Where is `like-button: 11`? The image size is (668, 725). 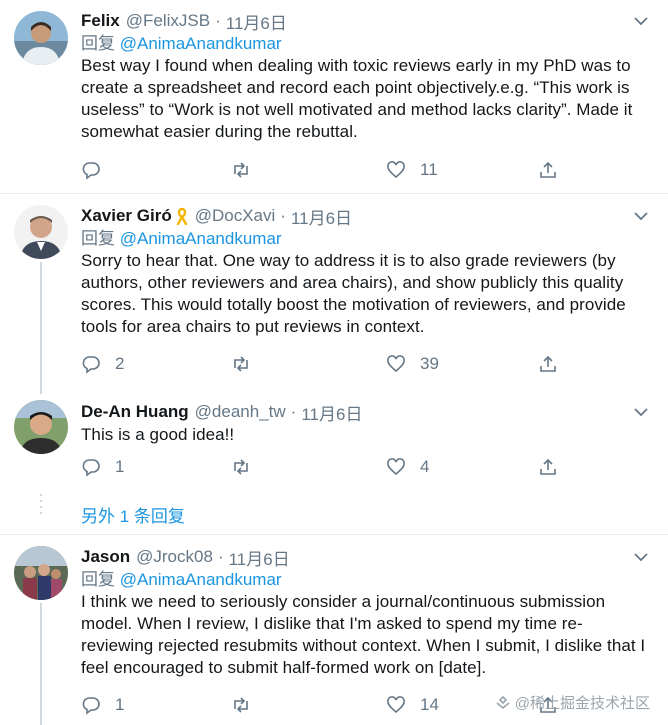 like-button: 11 is located at coordinates (412, 170).